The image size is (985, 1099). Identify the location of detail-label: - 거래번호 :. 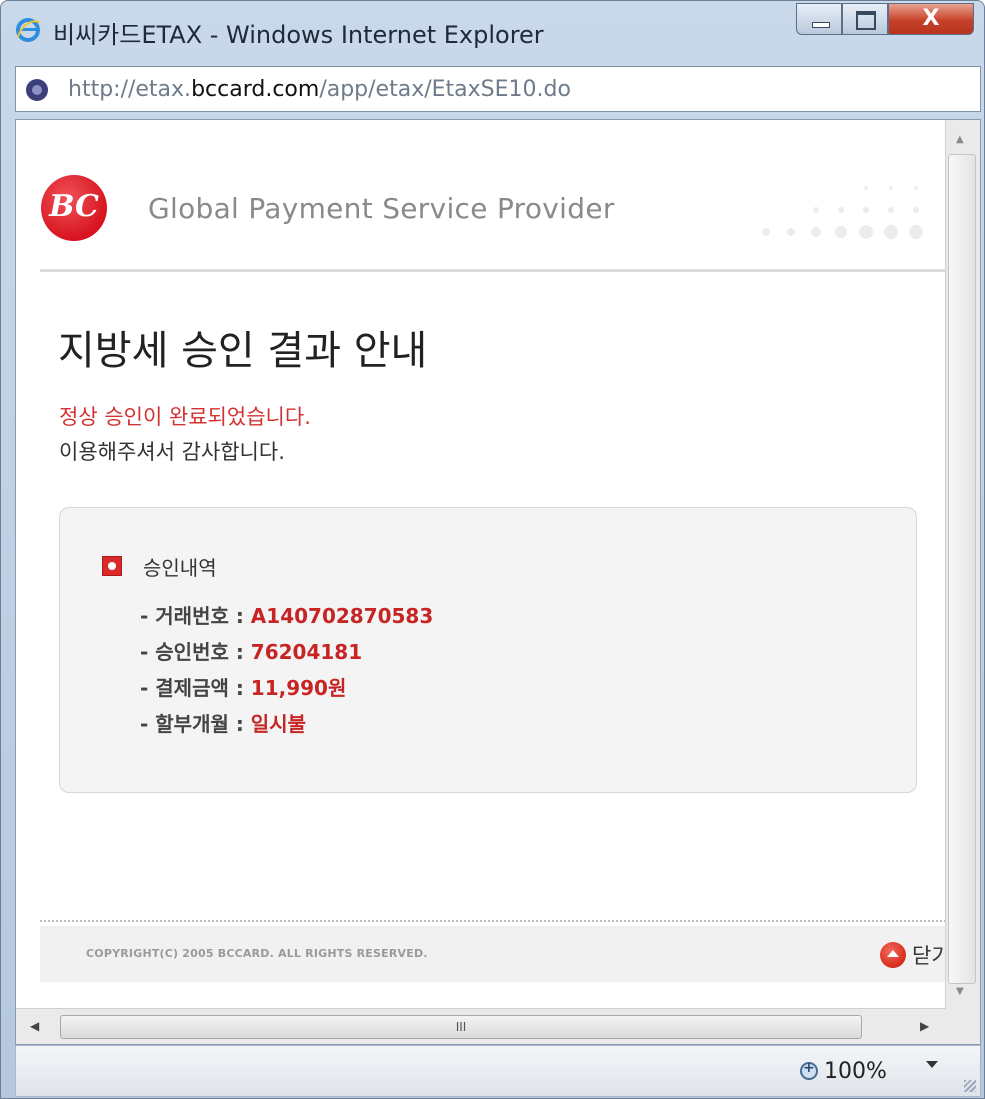
(195, 616).